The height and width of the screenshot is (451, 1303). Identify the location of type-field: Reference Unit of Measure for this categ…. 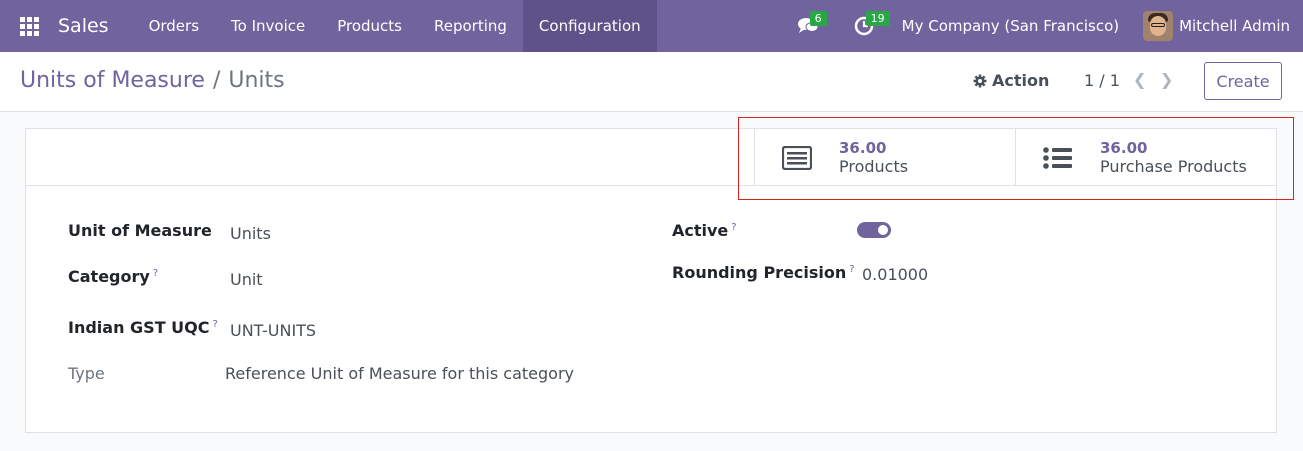
(399, 373).